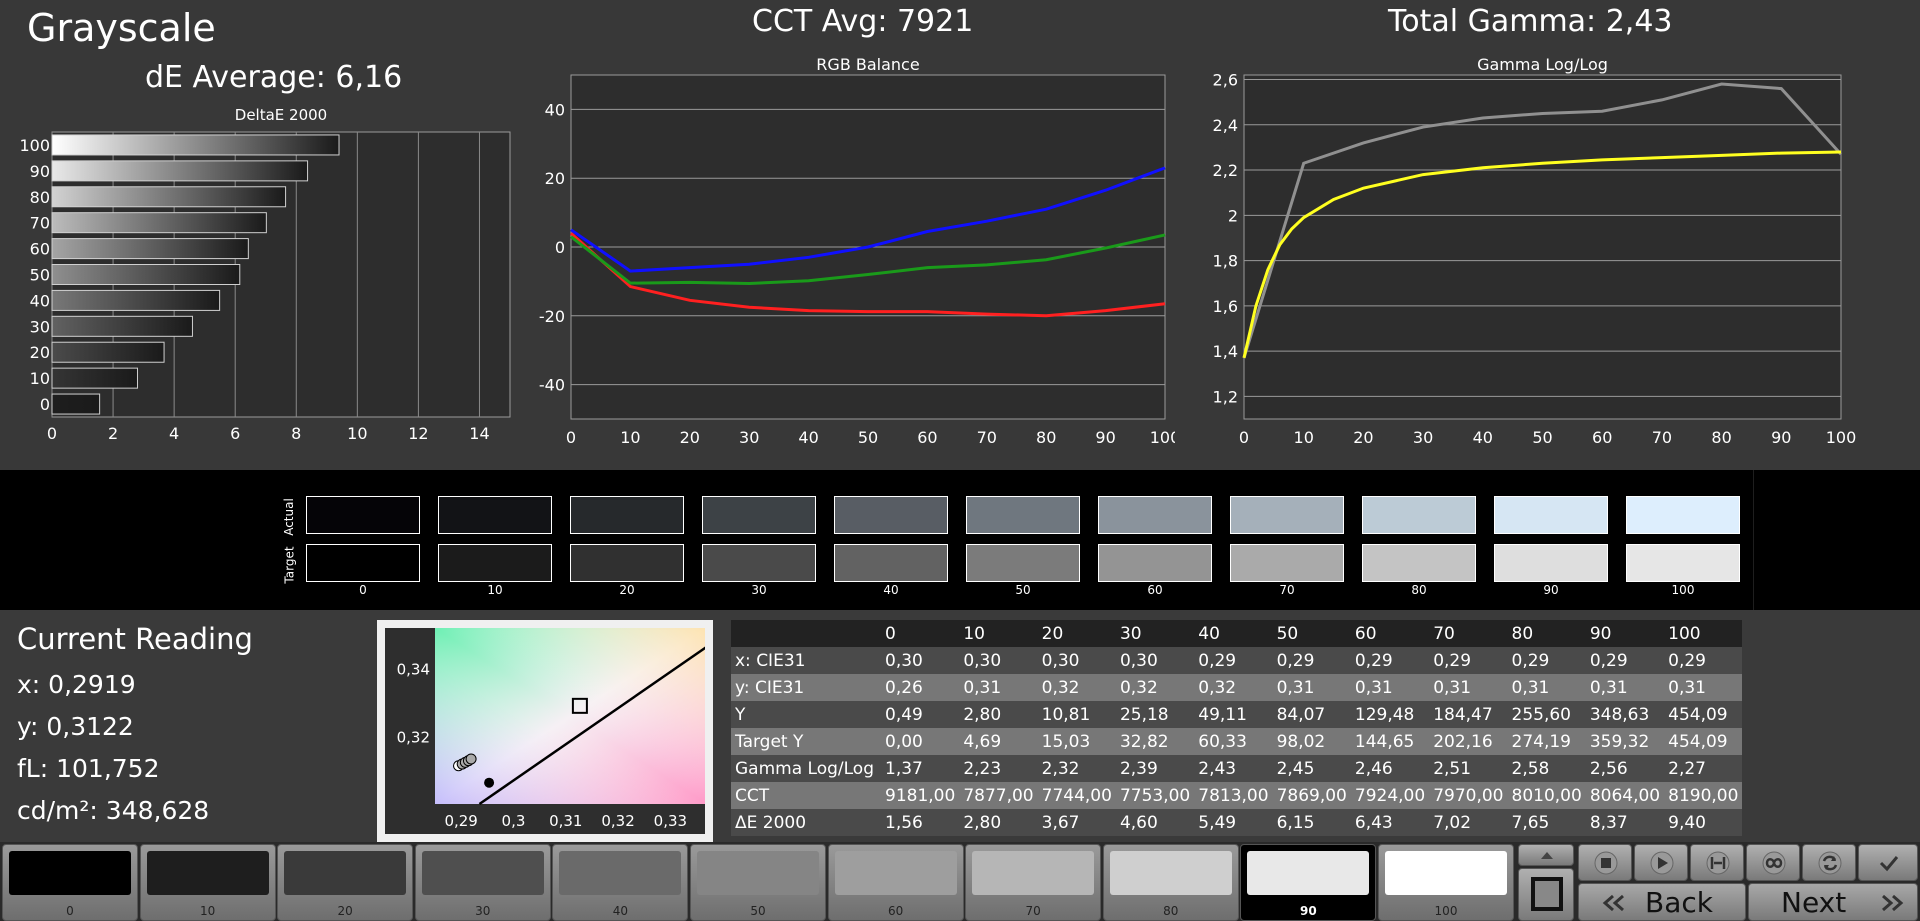  I want to click on reading-fl: fL: 101,752, so click(88, 768).